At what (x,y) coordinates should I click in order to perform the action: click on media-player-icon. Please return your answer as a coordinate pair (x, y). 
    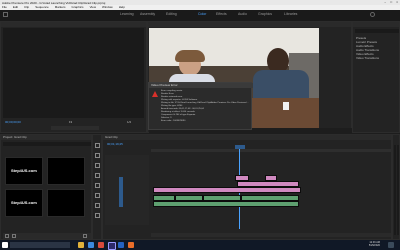
    Looking at the image, I should click on (131, 245).